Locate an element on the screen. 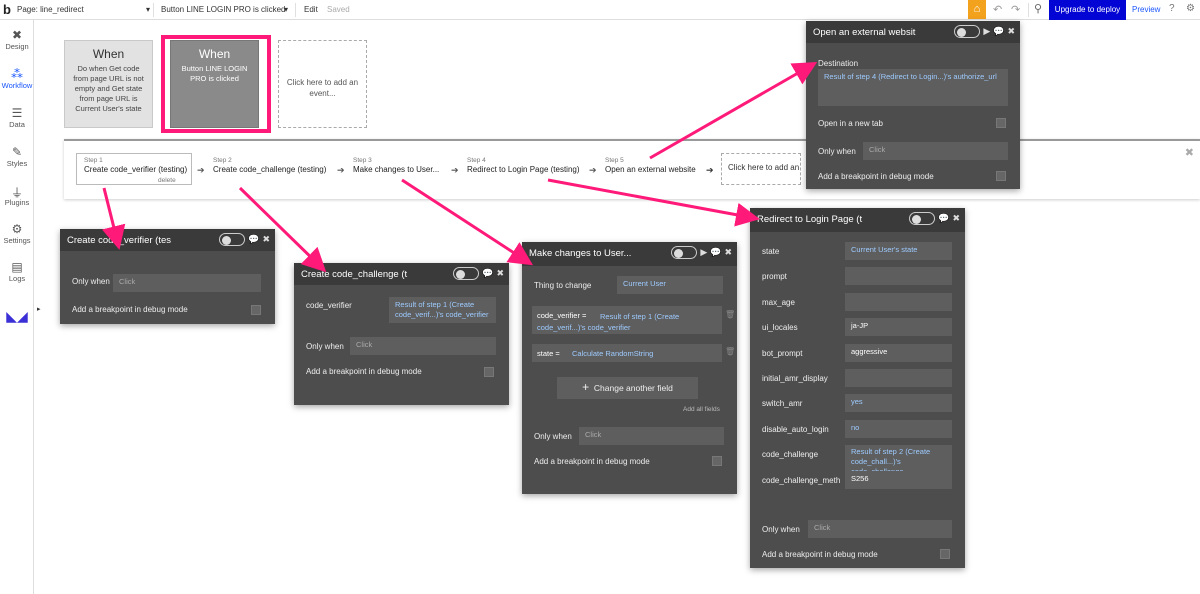 This screenshot has width=1200, height=594. param-value-field: S256 is located at coordinates (898, 479).